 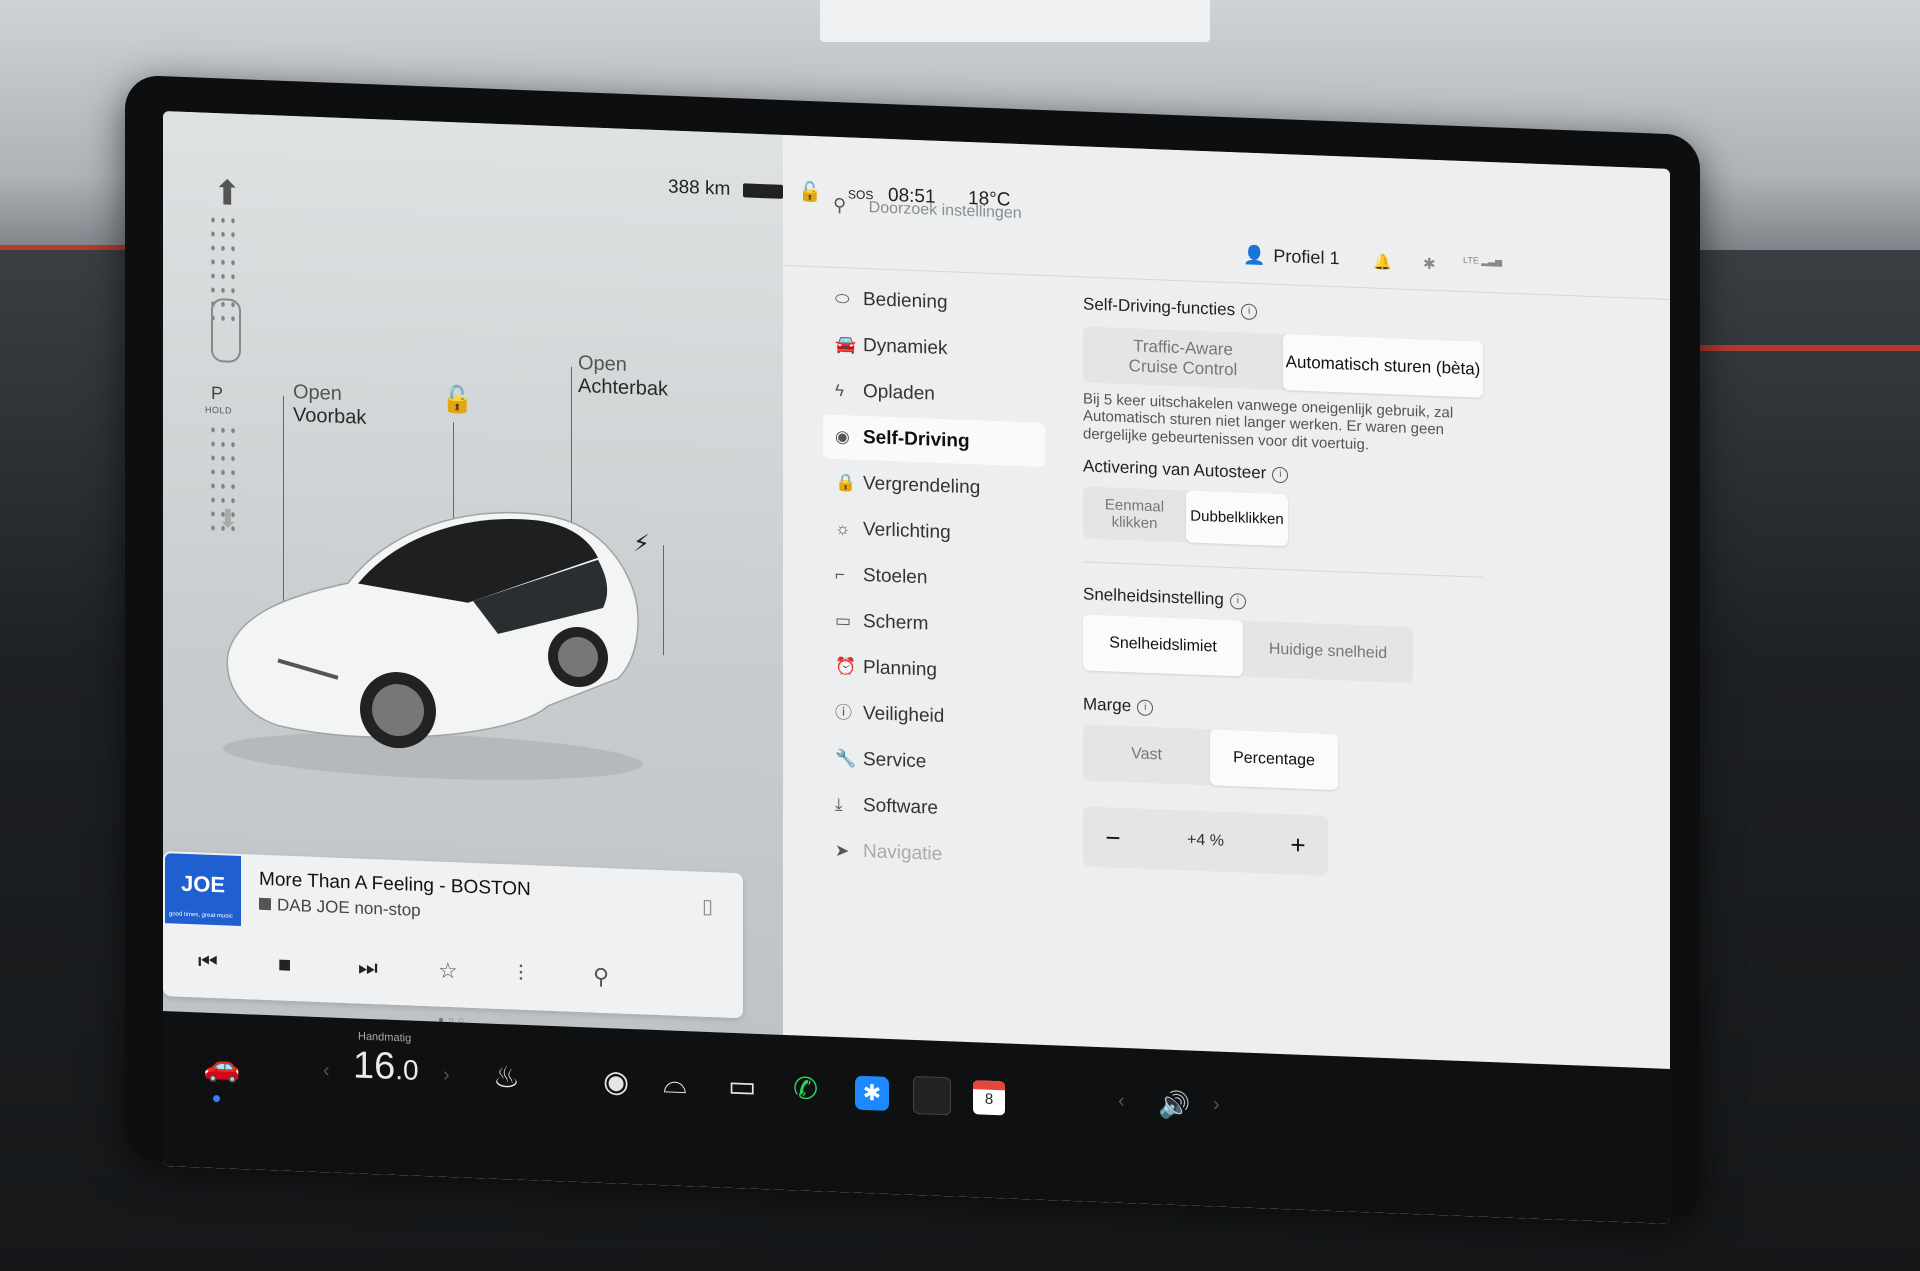 What do you see at coordinates (227, 193) in the screenshot?
I see `arrow-up-icon: ⬆` at bounding box center [227, 193].